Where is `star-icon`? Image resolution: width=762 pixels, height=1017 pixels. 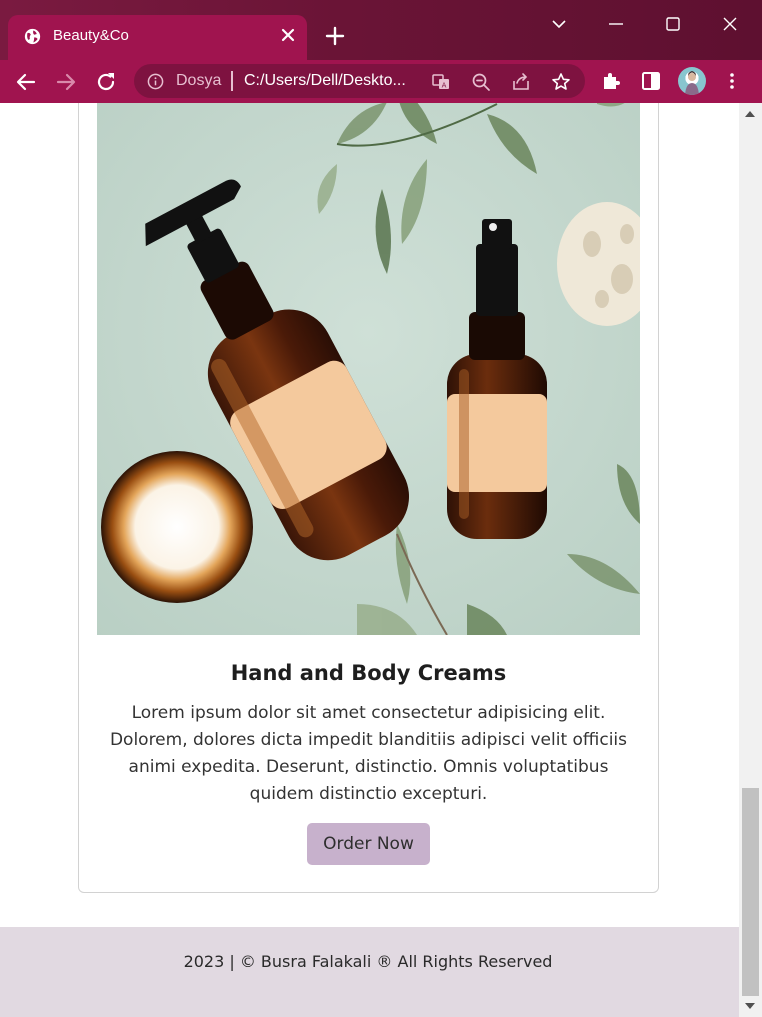 star-icon is located at coordinates (561, 82).